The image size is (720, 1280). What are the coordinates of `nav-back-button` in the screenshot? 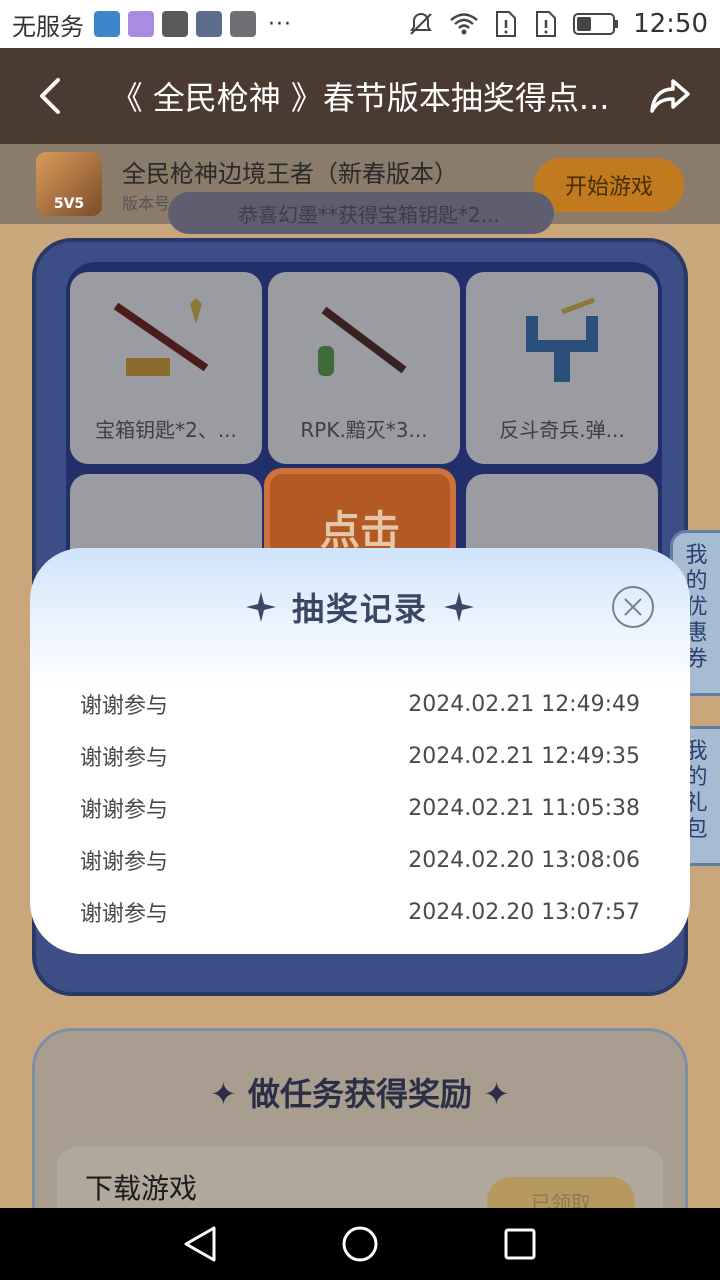 It's located at (200, 1244).